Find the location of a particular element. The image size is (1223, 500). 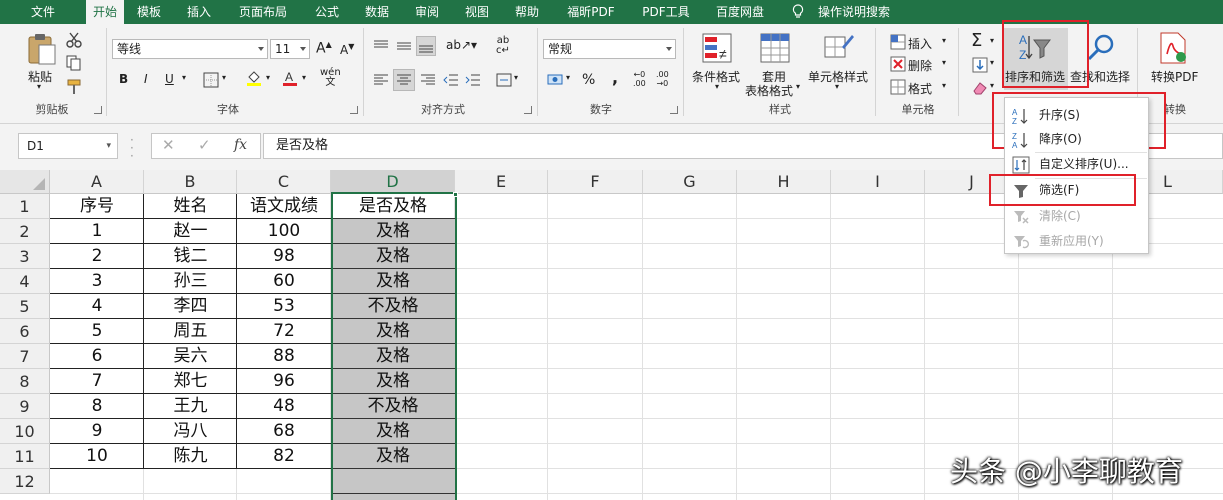

font-size-combo: 11 is located at coordinates (290, 49).